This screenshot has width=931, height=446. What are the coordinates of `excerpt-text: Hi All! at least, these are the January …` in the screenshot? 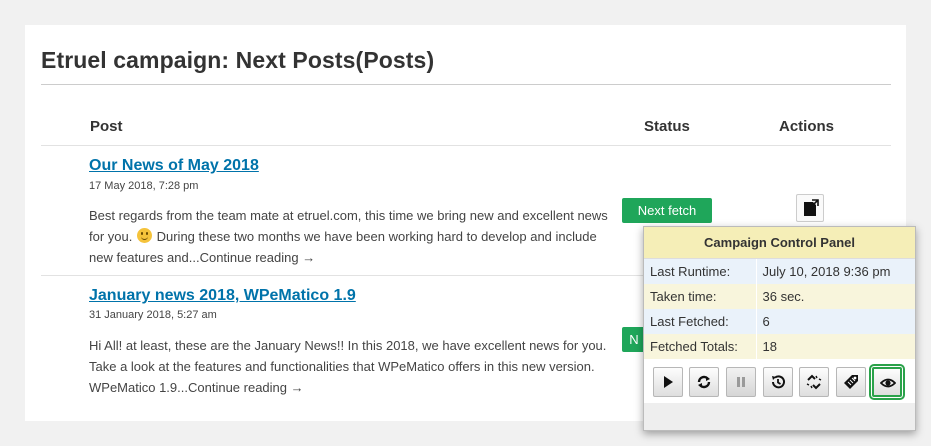 It's located at (348, 366).